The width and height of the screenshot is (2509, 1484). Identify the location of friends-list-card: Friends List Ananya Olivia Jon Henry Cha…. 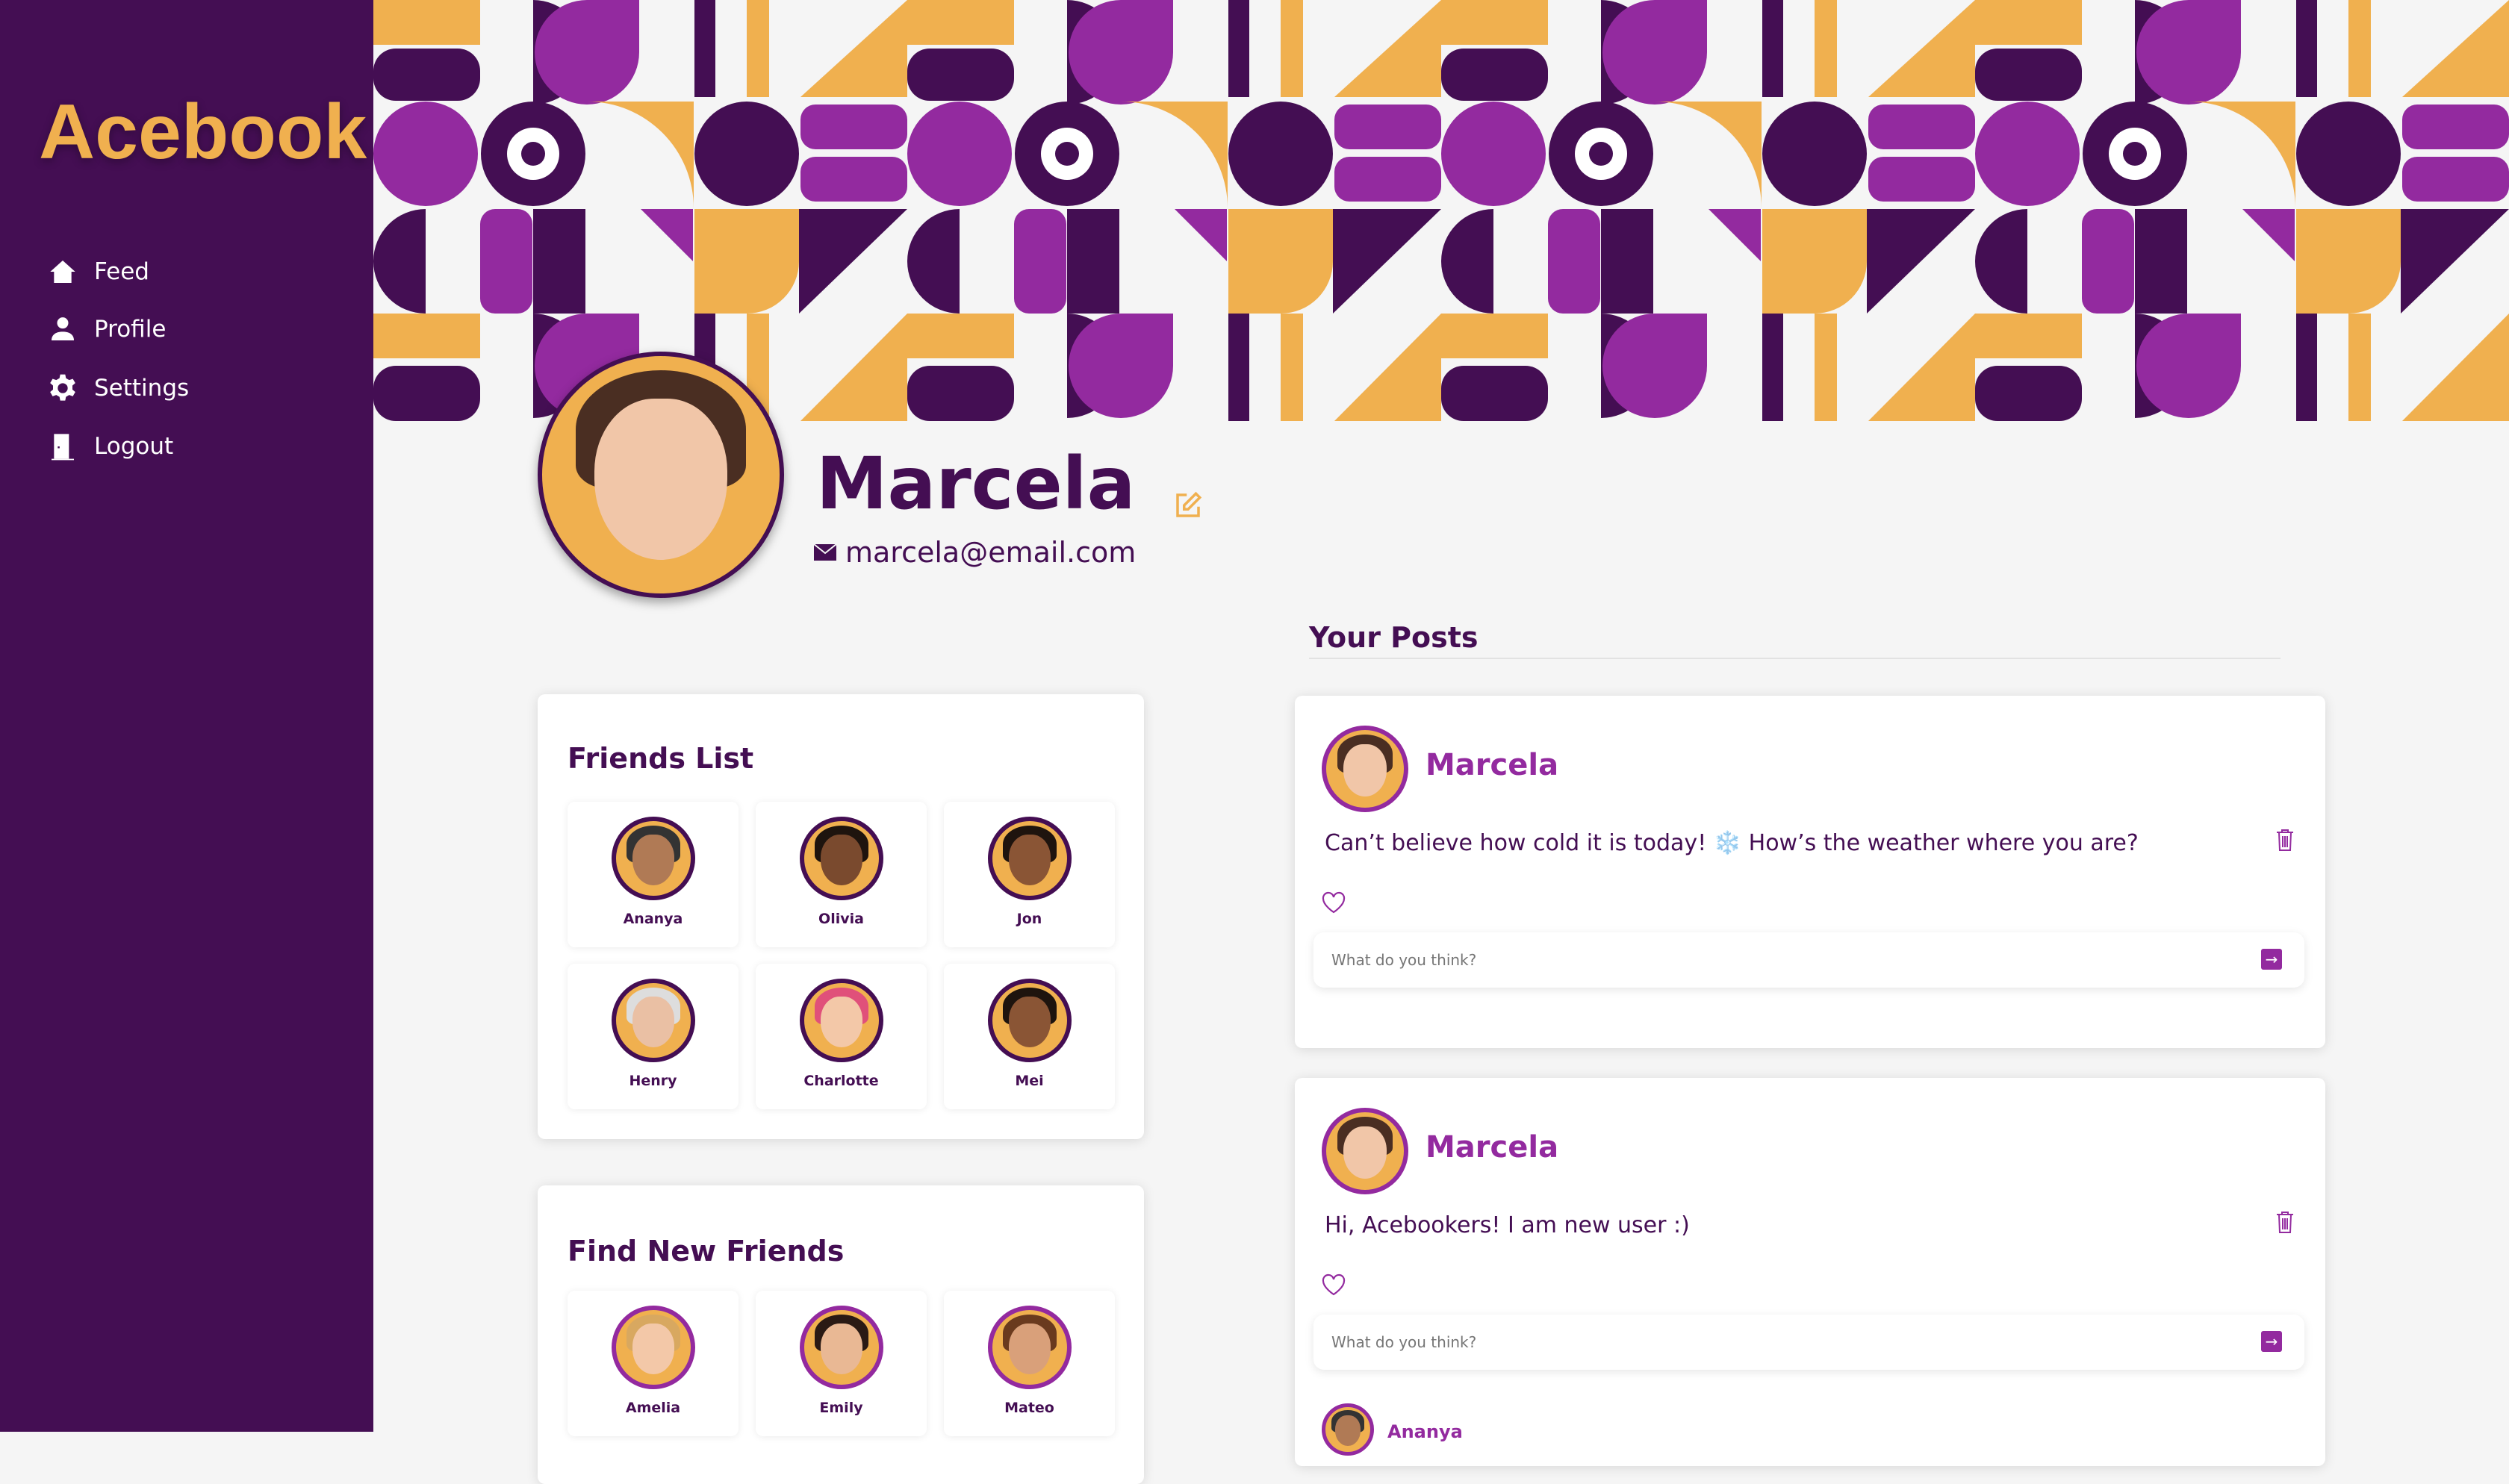
(841, 916).